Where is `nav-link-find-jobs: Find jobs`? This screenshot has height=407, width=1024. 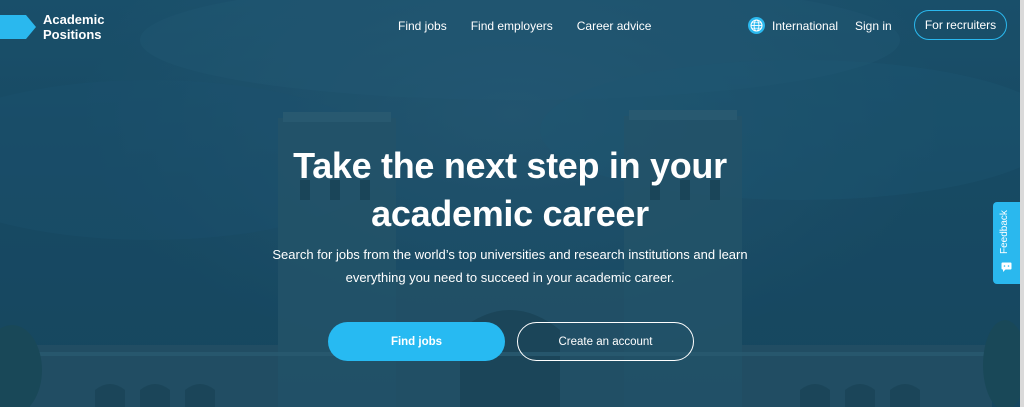 nav-link-find-jobs: Find jobs is located at coordinates (422, 26).